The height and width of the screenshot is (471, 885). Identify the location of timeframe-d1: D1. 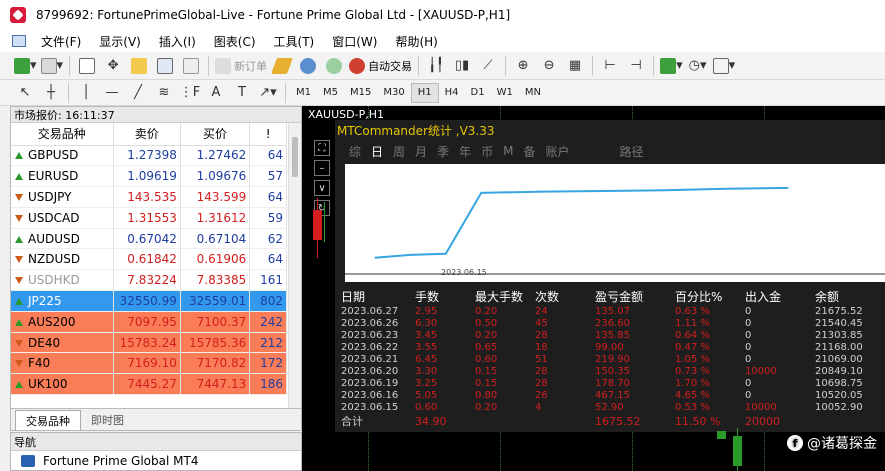
(478, 93).